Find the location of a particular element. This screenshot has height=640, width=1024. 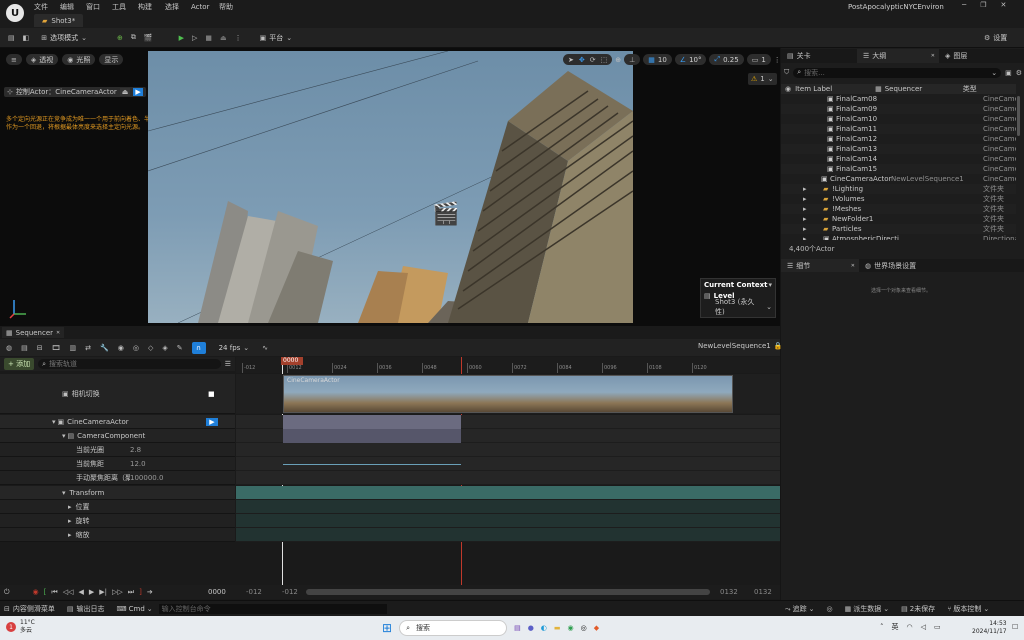

warning-badge: ⚠ 1 ⌄ is located at coordinates (762, 79).